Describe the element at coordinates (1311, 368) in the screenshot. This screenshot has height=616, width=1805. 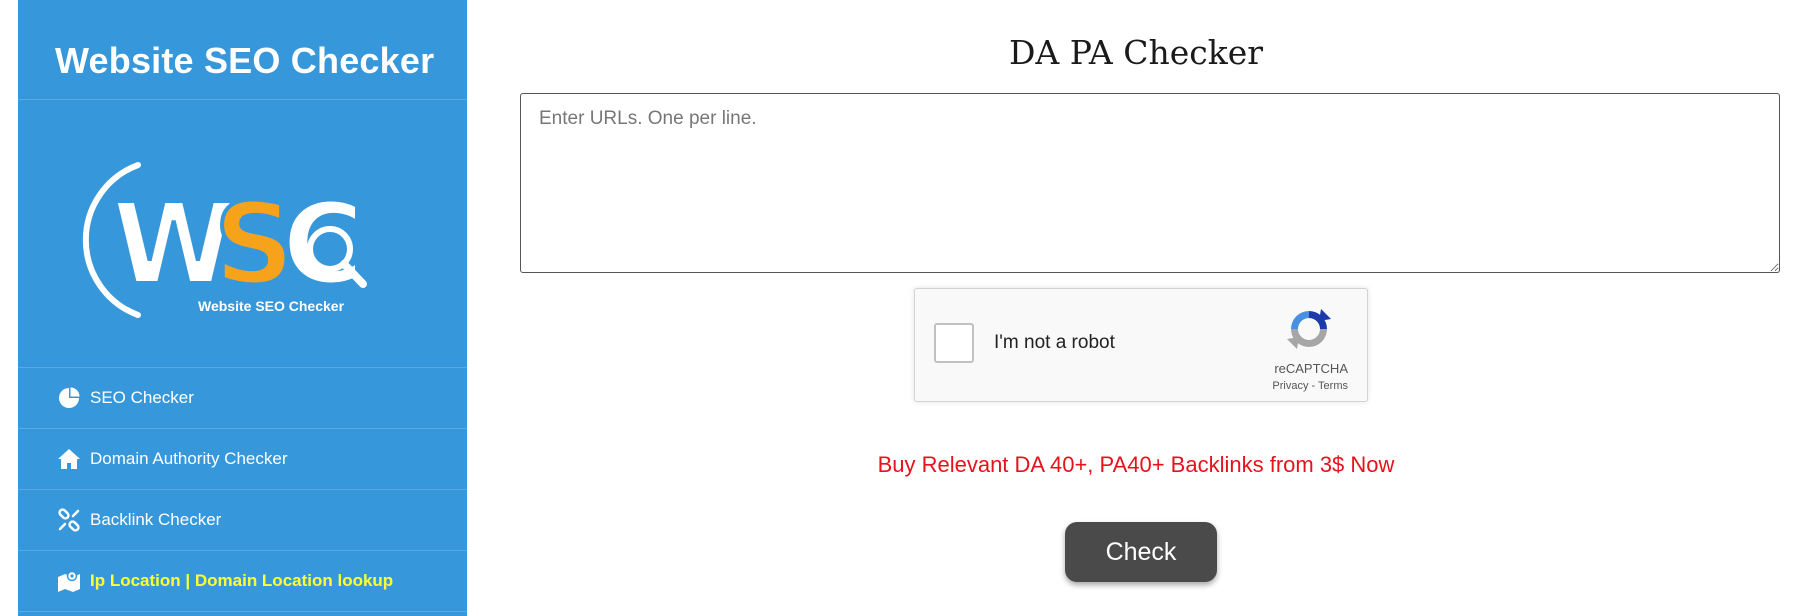
I see `recaptcha-brand: reCAPTCHA` at that location.